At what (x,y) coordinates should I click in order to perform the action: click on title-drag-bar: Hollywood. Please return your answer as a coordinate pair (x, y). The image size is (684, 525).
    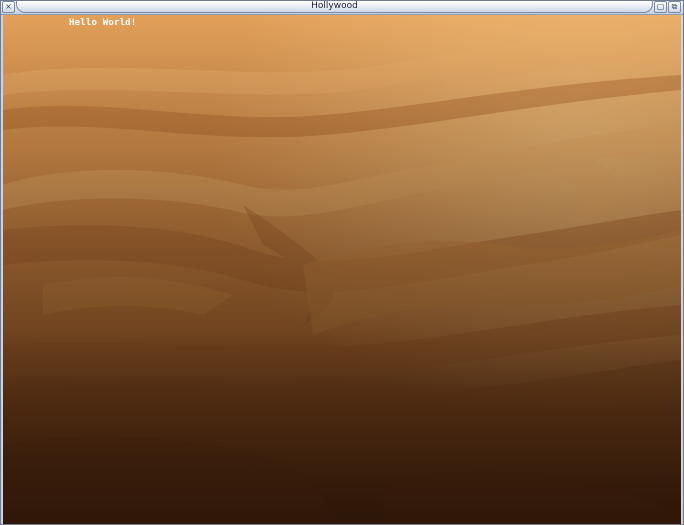
    Looking at the image, I should click on (334, 7).